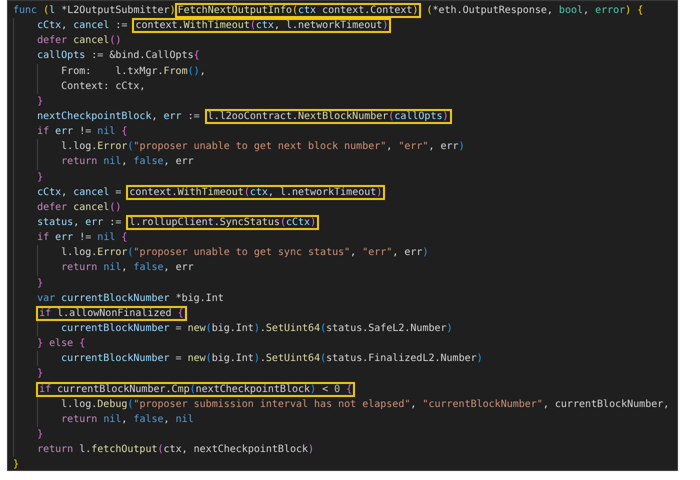  I want to click on code-line: } else {, so click(61, 344).